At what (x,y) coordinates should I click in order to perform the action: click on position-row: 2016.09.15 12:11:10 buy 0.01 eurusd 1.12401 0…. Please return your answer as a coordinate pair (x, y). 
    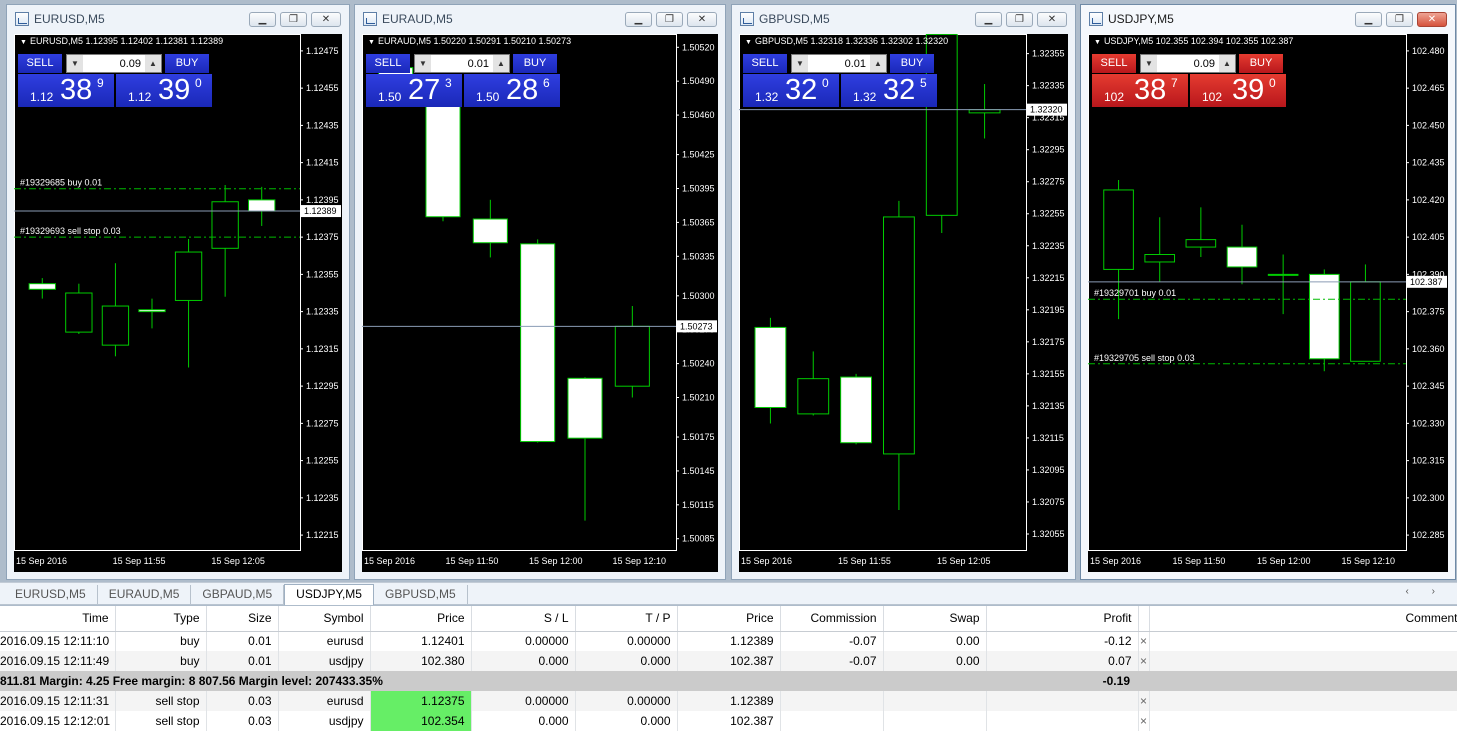
    Looking at the image, I should click on (728, 641).